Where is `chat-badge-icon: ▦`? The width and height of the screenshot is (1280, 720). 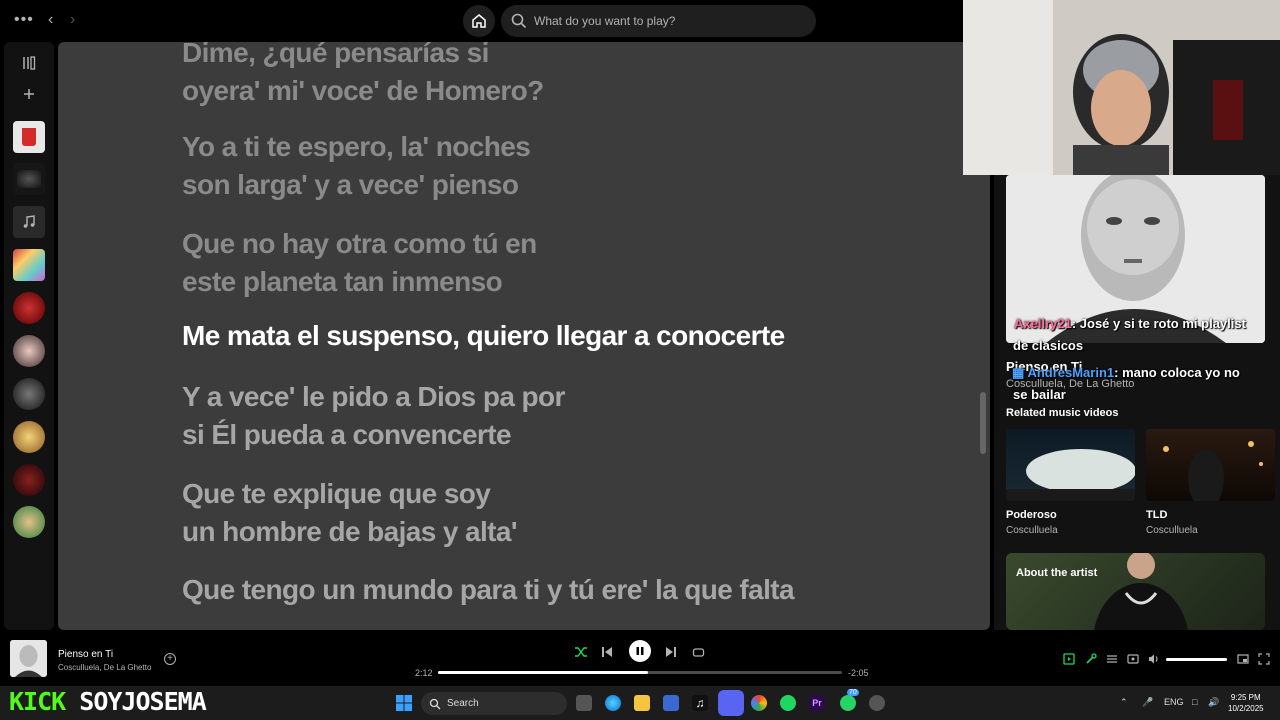
chat-badge-icon: ▦ is located at coordinates (1018, 372).